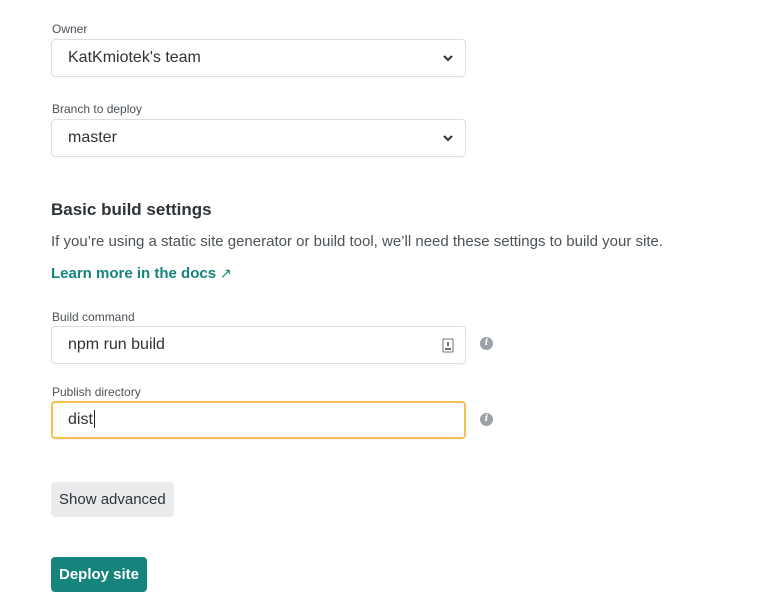 The image size is (770, 614). Describe the element at coordinates (92, 137) in the screenshot. I see `branch-select-value: master` at that location.